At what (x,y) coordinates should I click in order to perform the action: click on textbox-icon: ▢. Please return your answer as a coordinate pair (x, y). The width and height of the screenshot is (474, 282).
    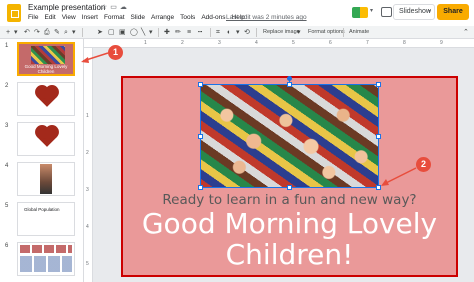
    Looking at the image, I should click on (111, 32).